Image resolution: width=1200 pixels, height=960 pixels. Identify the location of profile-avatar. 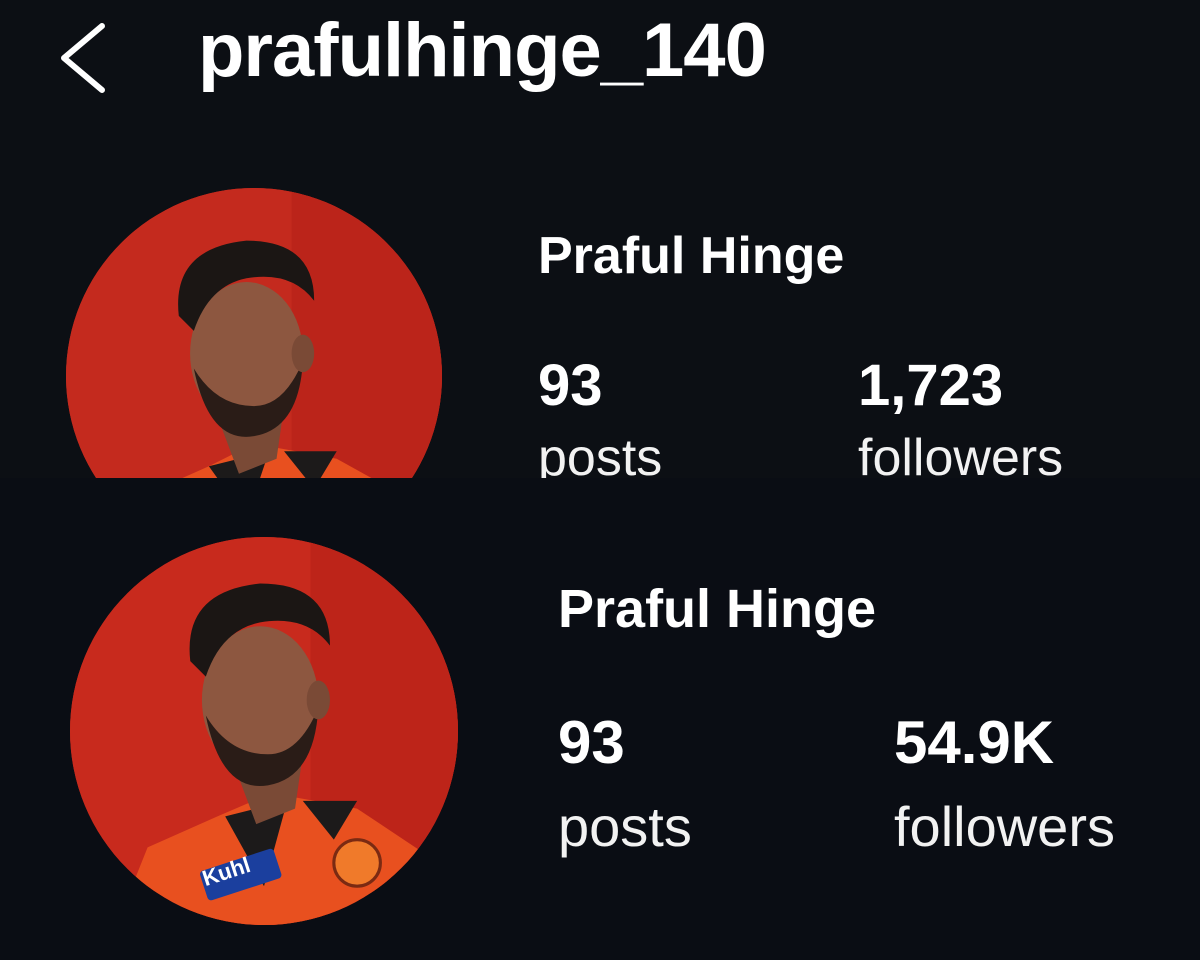
(254, 333).